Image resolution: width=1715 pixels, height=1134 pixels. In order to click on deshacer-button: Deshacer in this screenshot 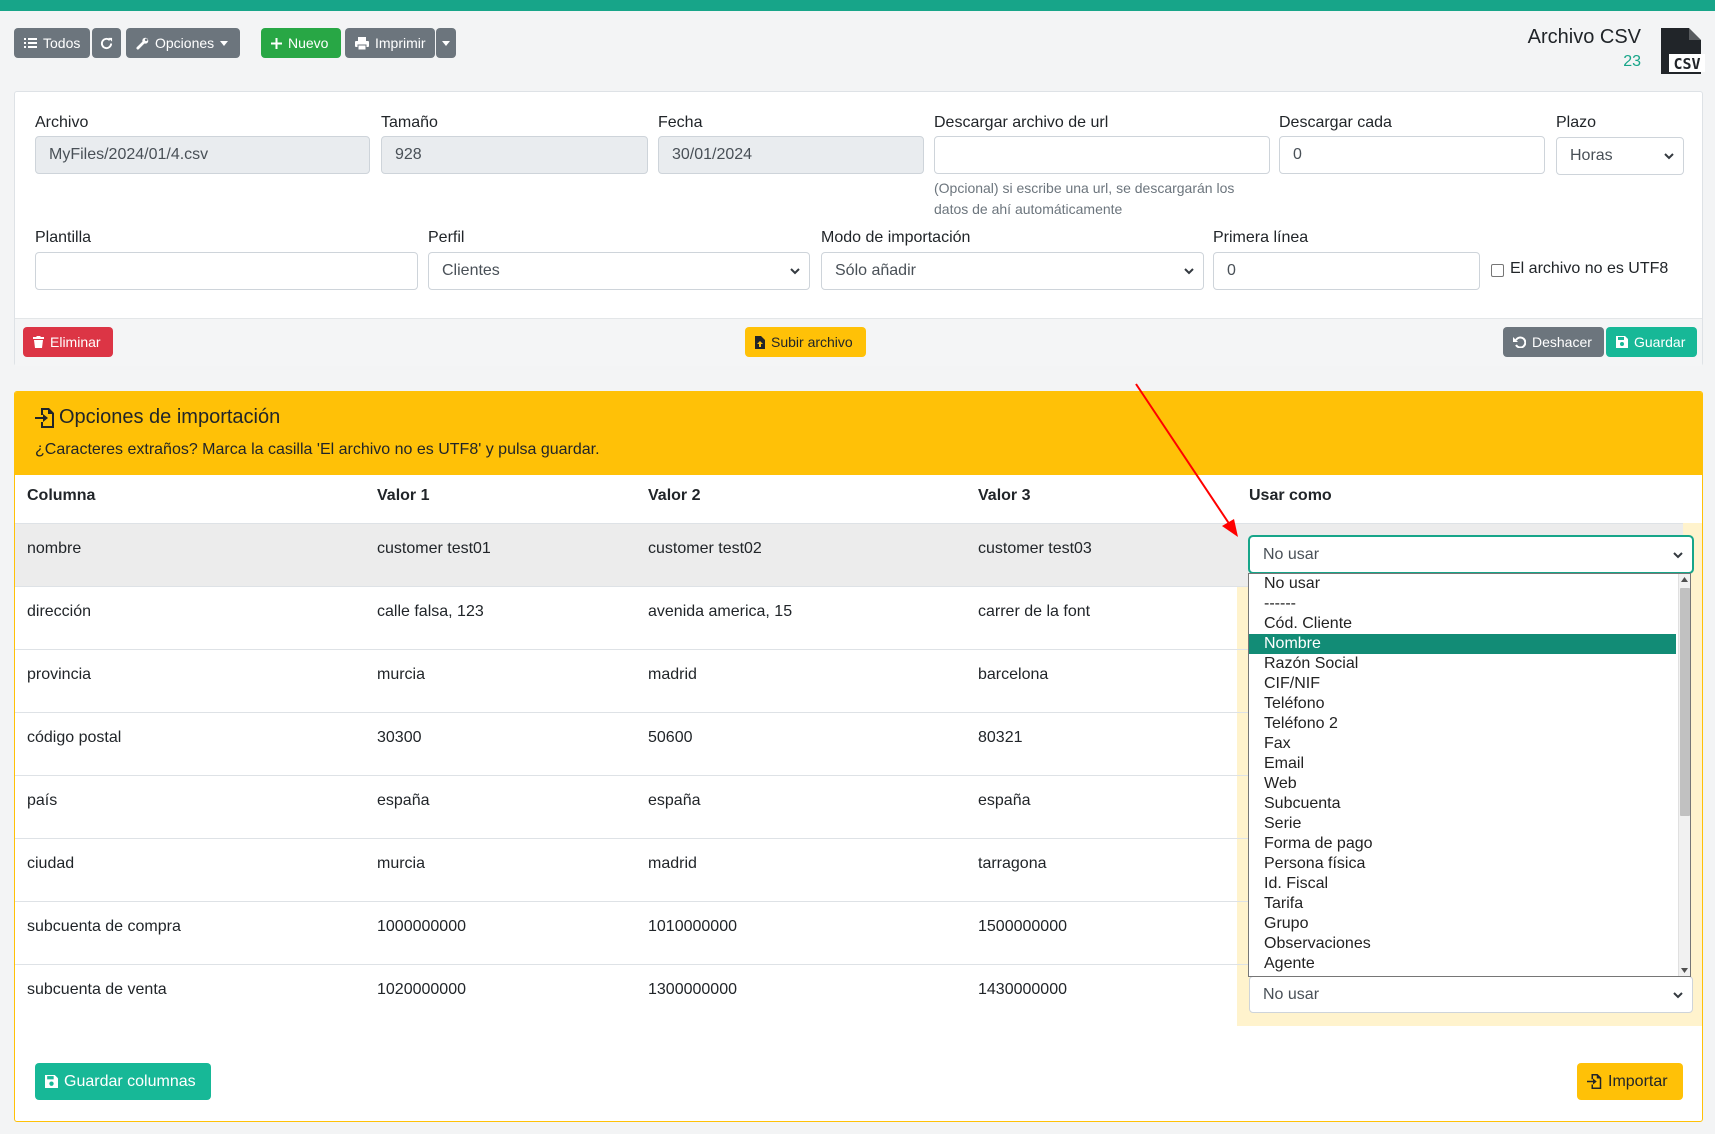, I will do `click(1553, 342)`.